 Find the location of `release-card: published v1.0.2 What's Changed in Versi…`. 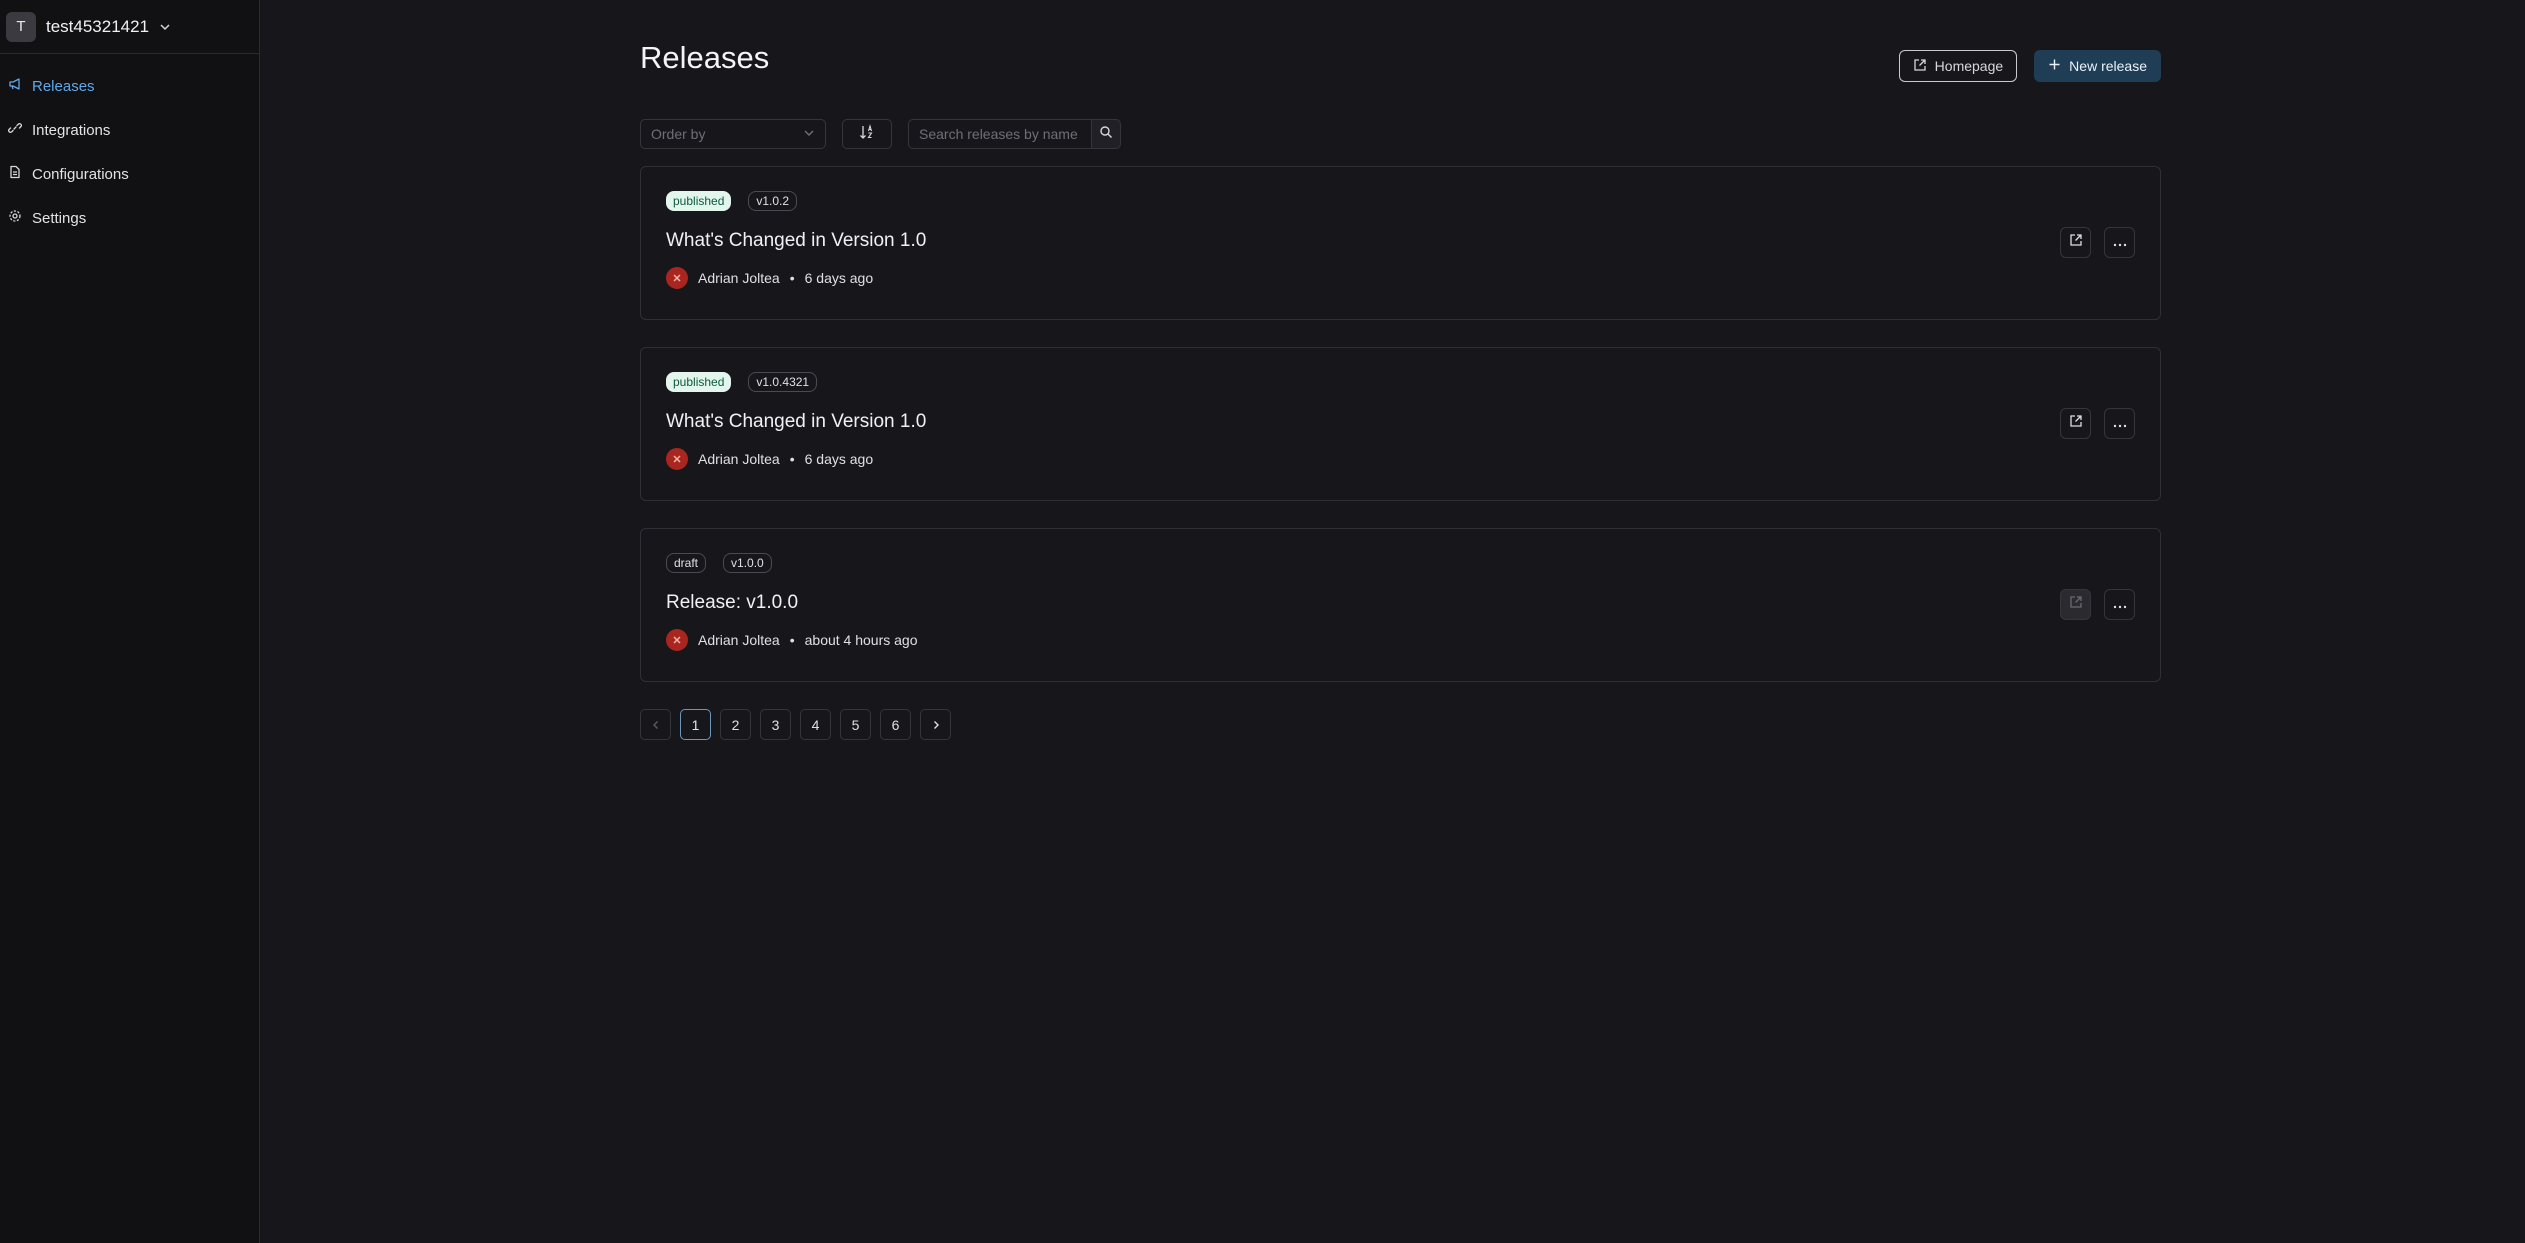

release-card: published v1.0.2 What's Changed in Versi… is located at coordinates (1400, 243).